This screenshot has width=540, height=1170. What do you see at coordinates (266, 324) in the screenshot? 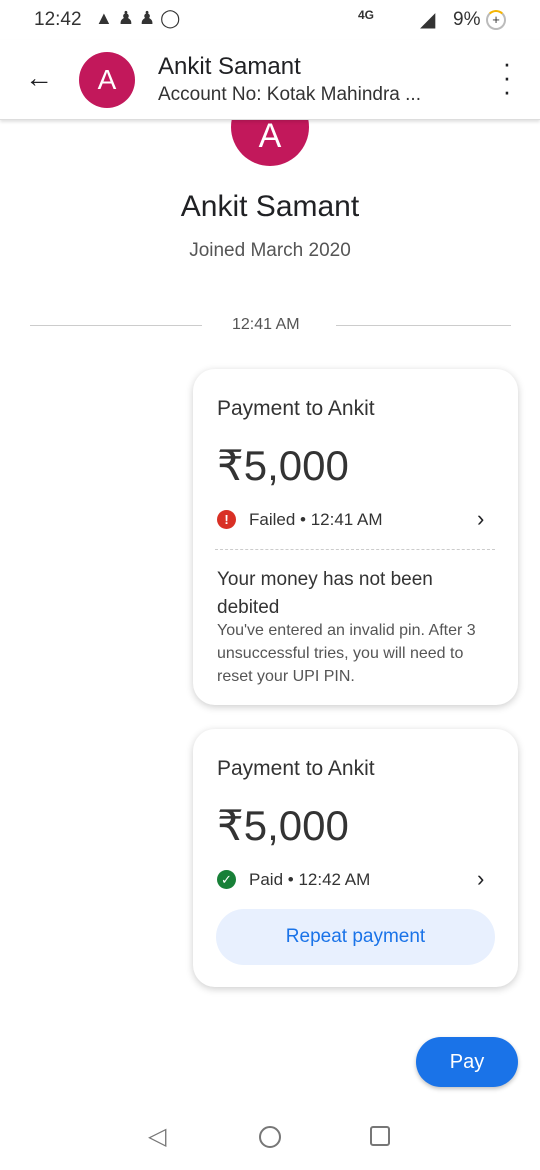
I see `chat-timestamp: 12:41 AM` at bounding box center [266, 324].